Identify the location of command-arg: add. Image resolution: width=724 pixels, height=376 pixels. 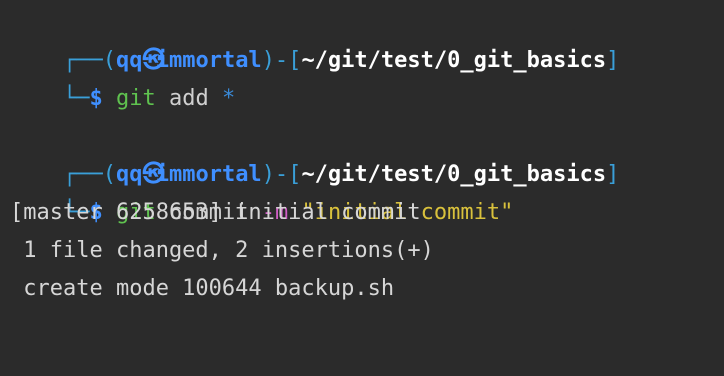
(188, 98).